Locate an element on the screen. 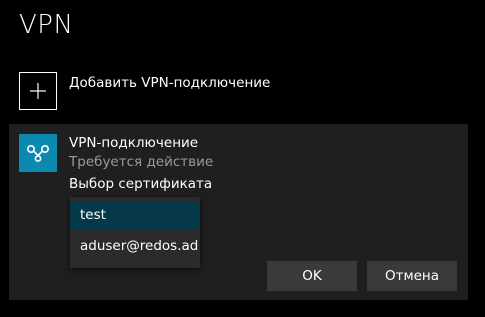  certificate-list: test aduser@redos.ad is located at coordinates (135, 232).